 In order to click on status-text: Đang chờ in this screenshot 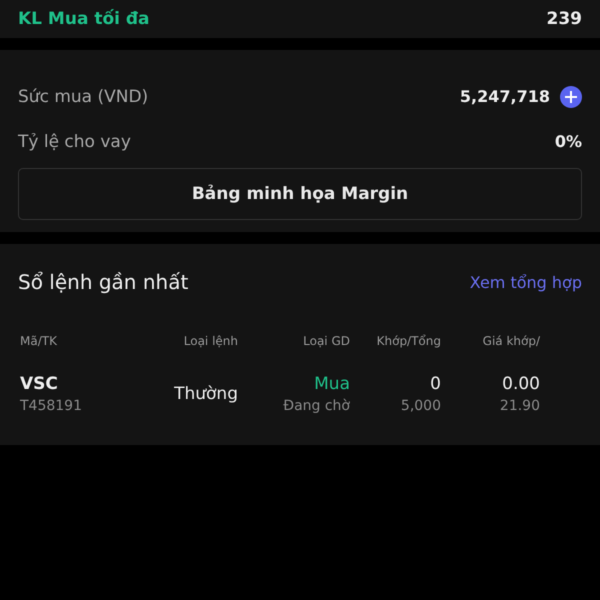, I will do `click(316, 406)`.